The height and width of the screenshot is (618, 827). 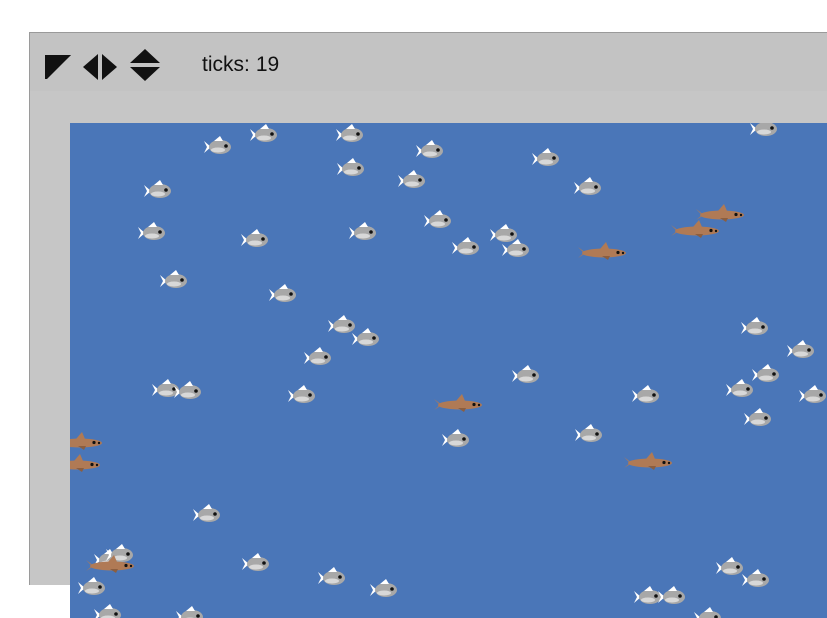 What do you see at coordinates (143, 67) in the screenshot?
I see `vertical-resize-icon` at bounding box center [143, 67].